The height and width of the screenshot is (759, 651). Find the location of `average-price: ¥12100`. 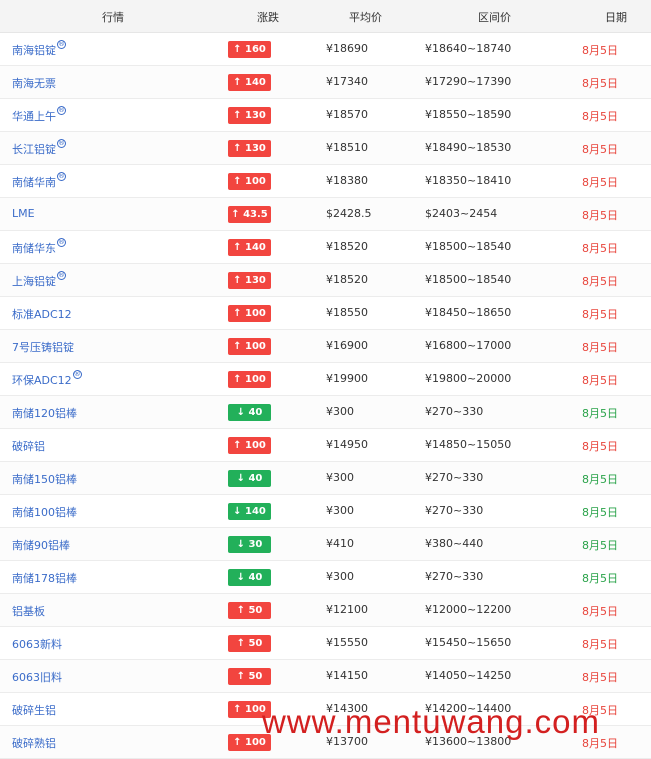

average-price: ¥12100 is located at coordinates (347, 609).